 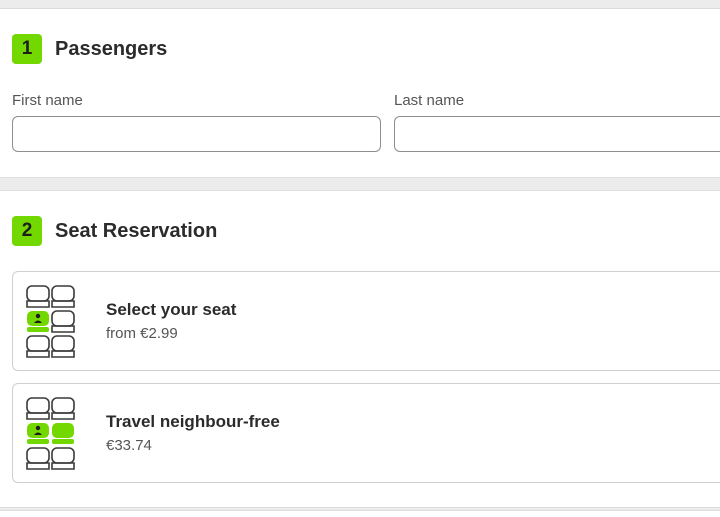 I want to click on last-name-label: Last name, so click(x=429, y=100).